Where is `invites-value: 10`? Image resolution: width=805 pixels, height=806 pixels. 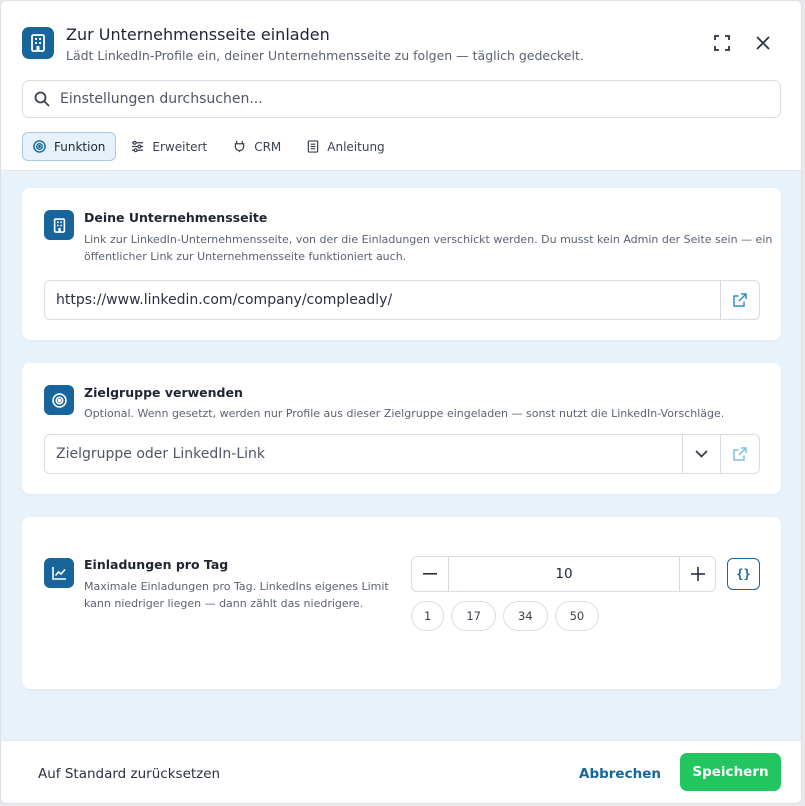
invites-value: 10 is located at coordinates (564, 574).